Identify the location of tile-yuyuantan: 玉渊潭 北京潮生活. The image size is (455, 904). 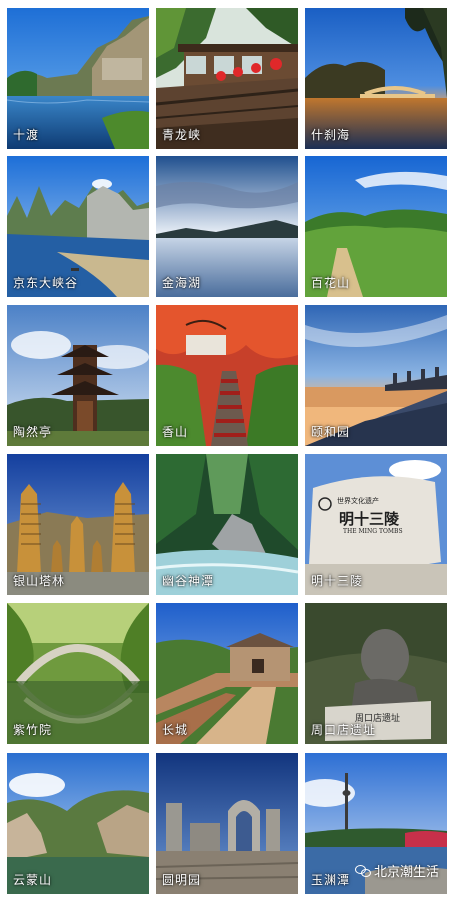
(376, 823).